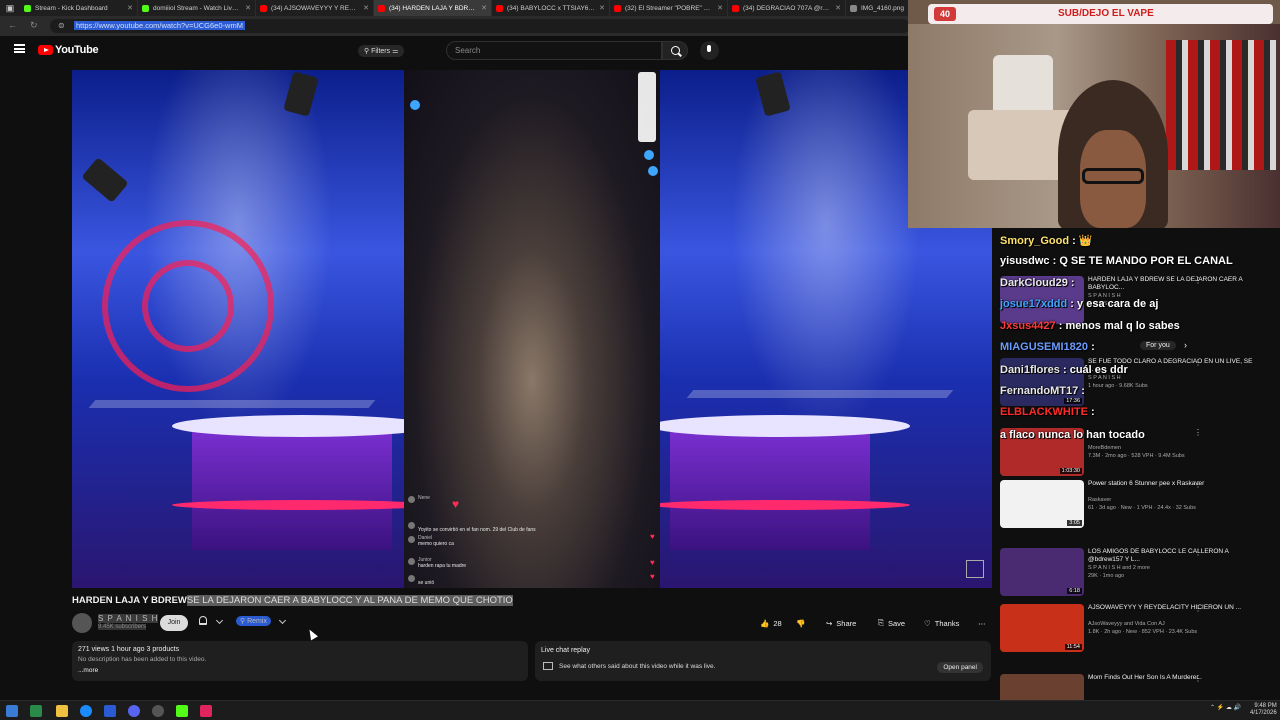 The width and height of the screenshot is (1280, 720). Describe the element at coordinates (292, 490) in the screenshot. I see `news-desk` at that location.